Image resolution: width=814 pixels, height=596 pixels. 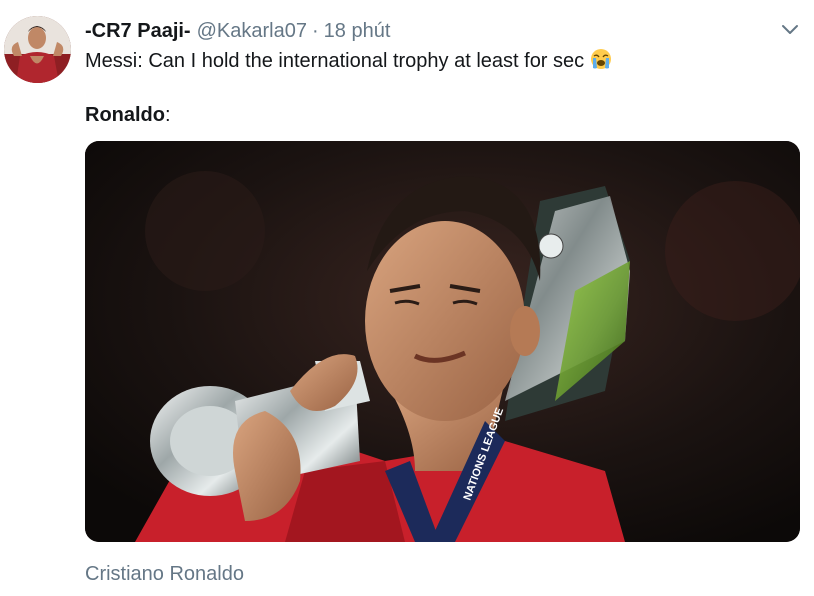 What do you see at coordinates (601, 59) in the screenshot?
I see `loudly-crying-face-icon` at bounding box center [601, 59].